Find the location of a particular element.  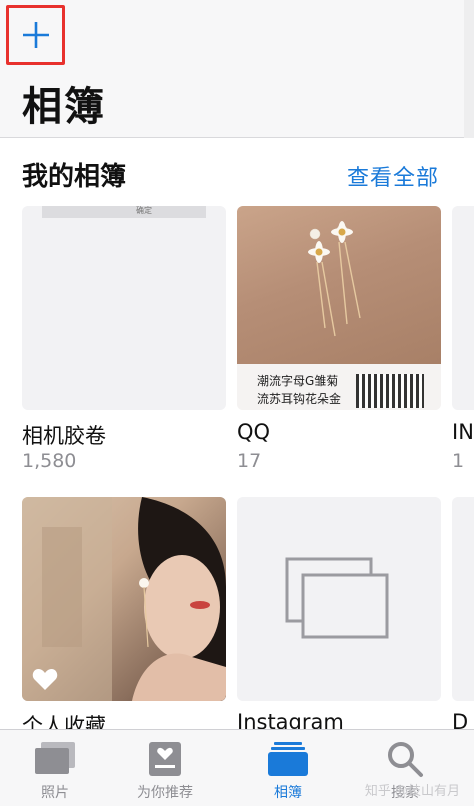

tab-albums: 相簿 is located at coordinates (288, 768).